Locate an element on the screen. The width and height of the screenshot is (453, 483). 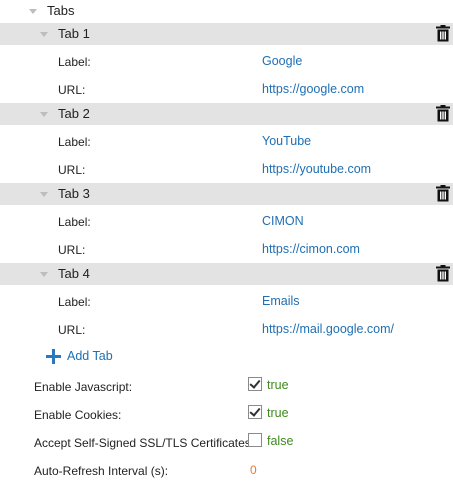
tab-2-url-value: https://youtube.com is located at coordinates (316, 169).